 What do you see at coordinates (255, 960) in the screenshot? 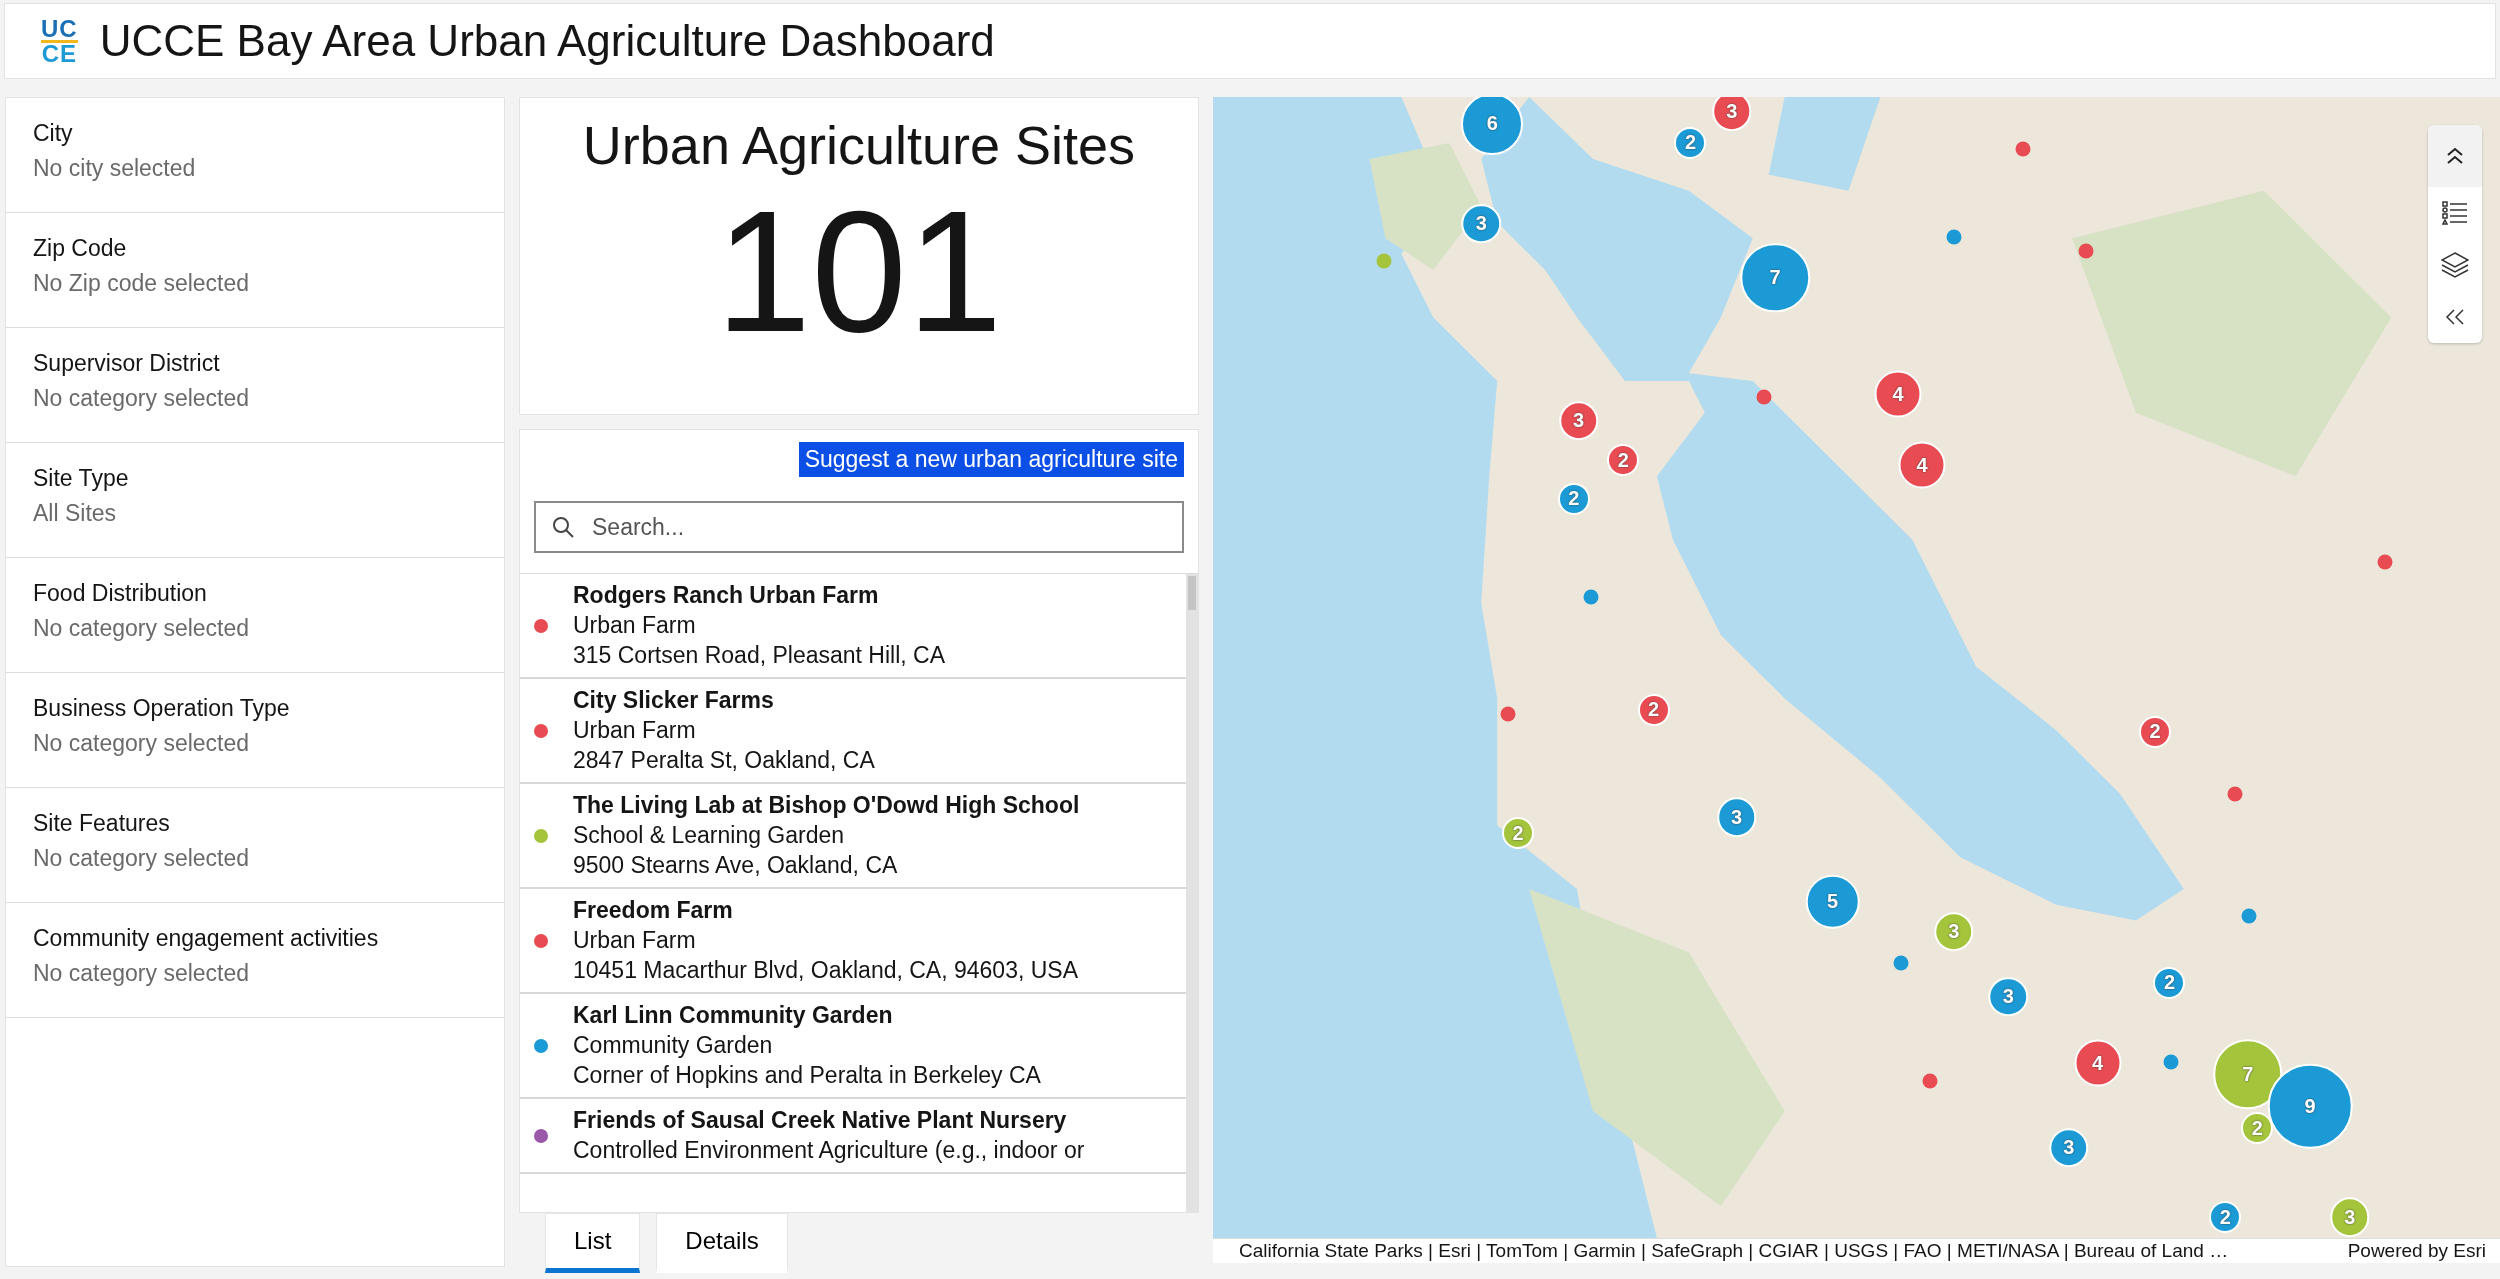
I see `filter-item: Community engagement activities No category selected` at bounding box center [255, 960].